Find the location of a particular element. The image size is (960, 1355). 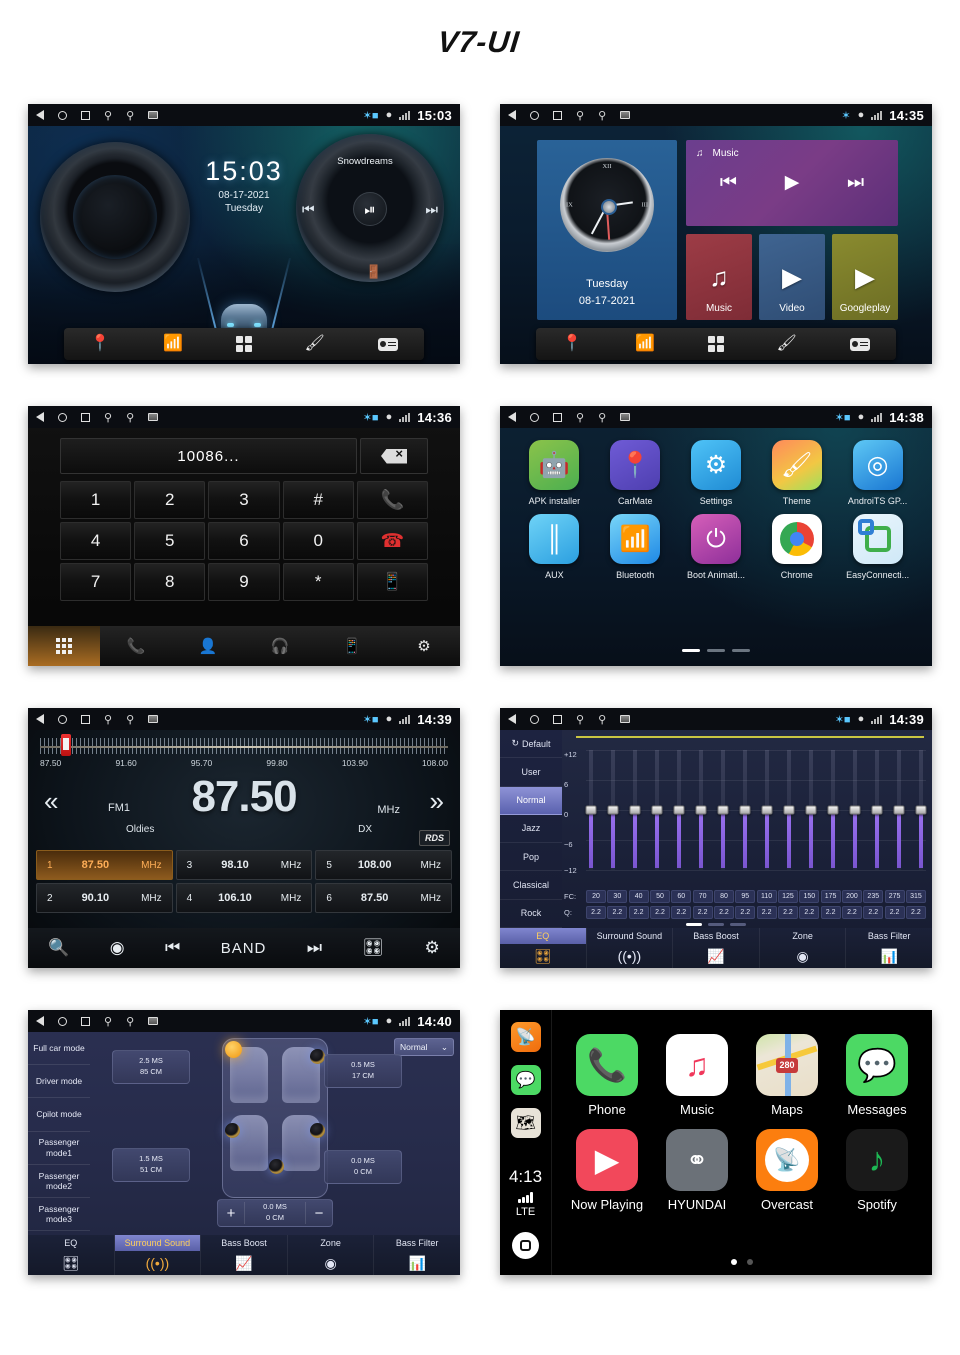

key-1: 1 is located at coordinates (96, 500).